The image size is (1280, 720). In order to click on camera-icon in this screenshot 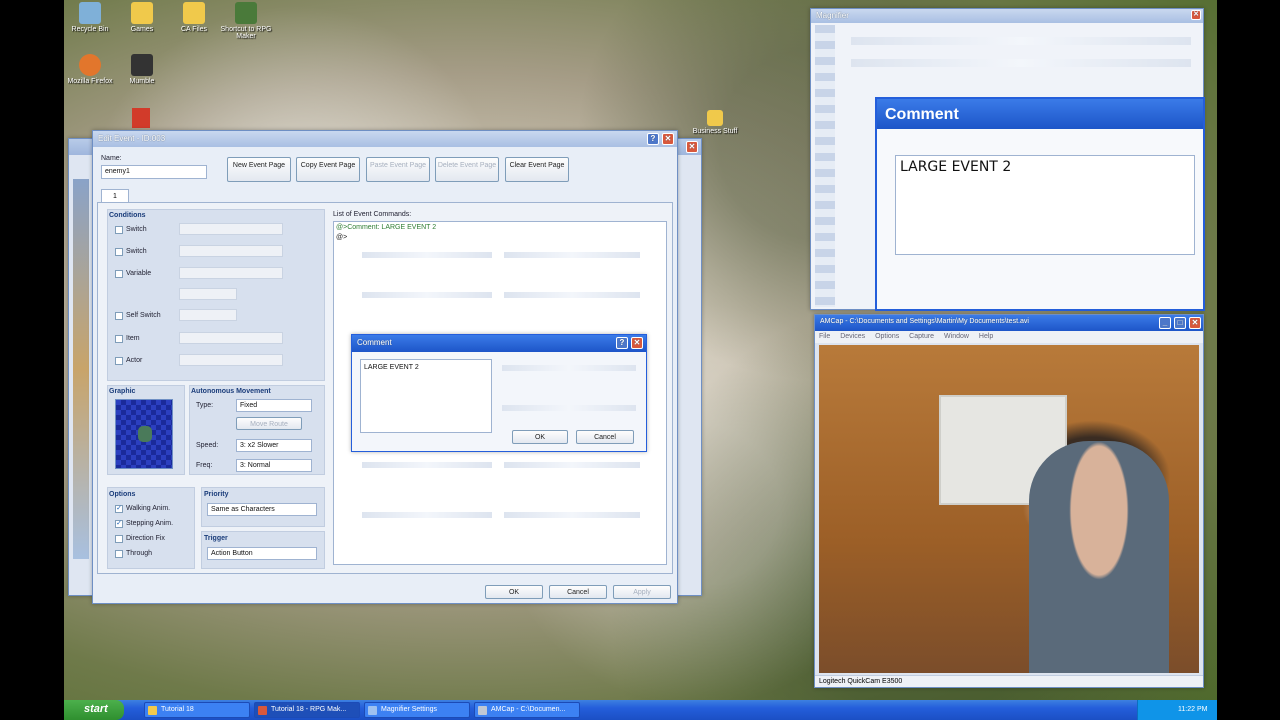, I will do `click(482, 710)`.